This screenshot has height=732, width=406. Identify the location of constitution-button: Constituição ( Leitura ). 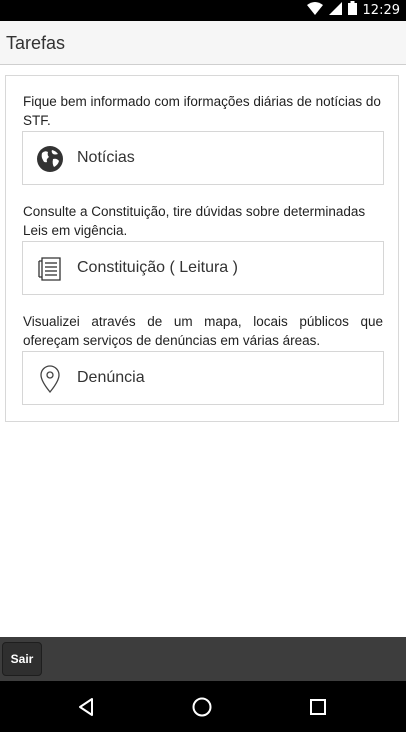
(203, 268).